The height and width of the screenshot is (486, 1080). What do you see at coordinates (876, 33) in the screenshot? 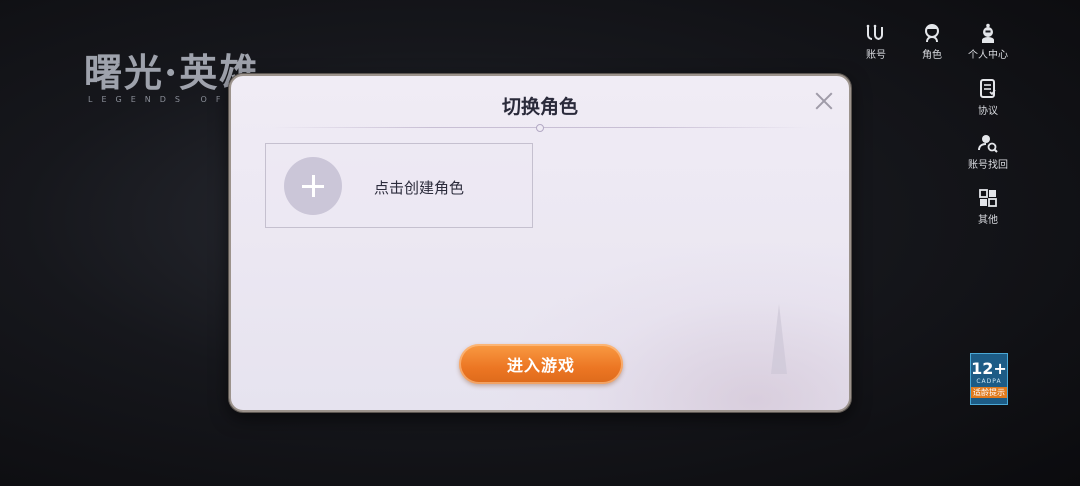
I see `account-icon` at bounding box center [876, 33].